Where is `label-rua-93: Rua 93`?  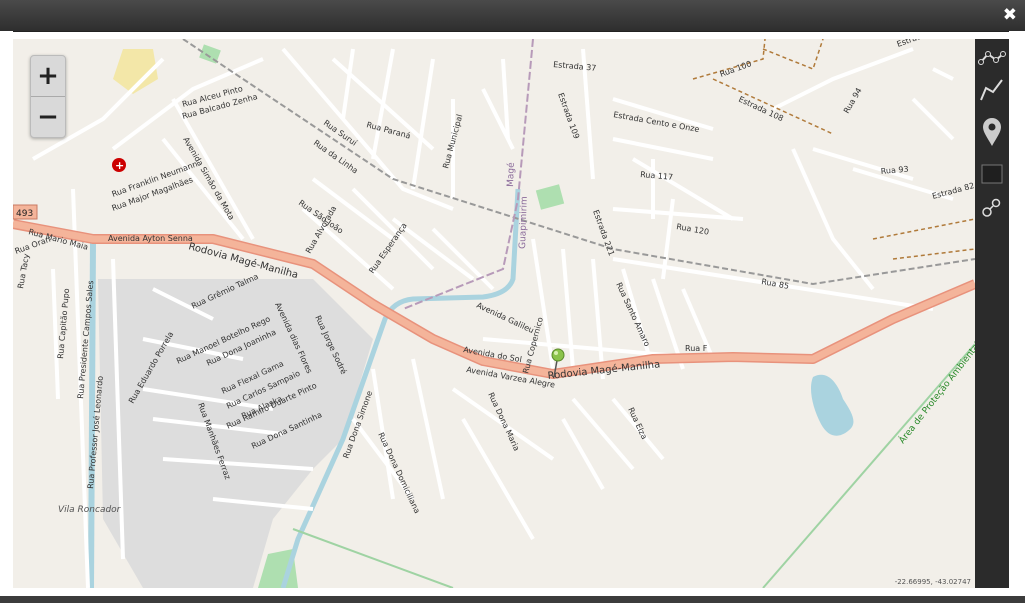 label-rua-93: Rua 93 is located at coordinates (894, 170).